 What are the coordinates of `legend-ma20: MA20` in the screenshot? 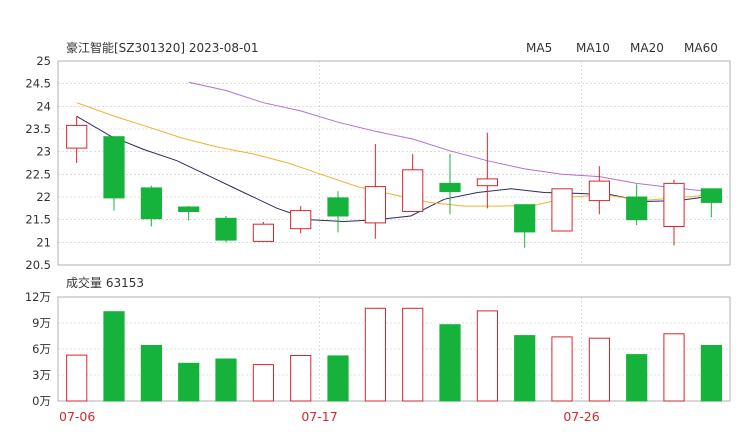 It's located at (647, 48).